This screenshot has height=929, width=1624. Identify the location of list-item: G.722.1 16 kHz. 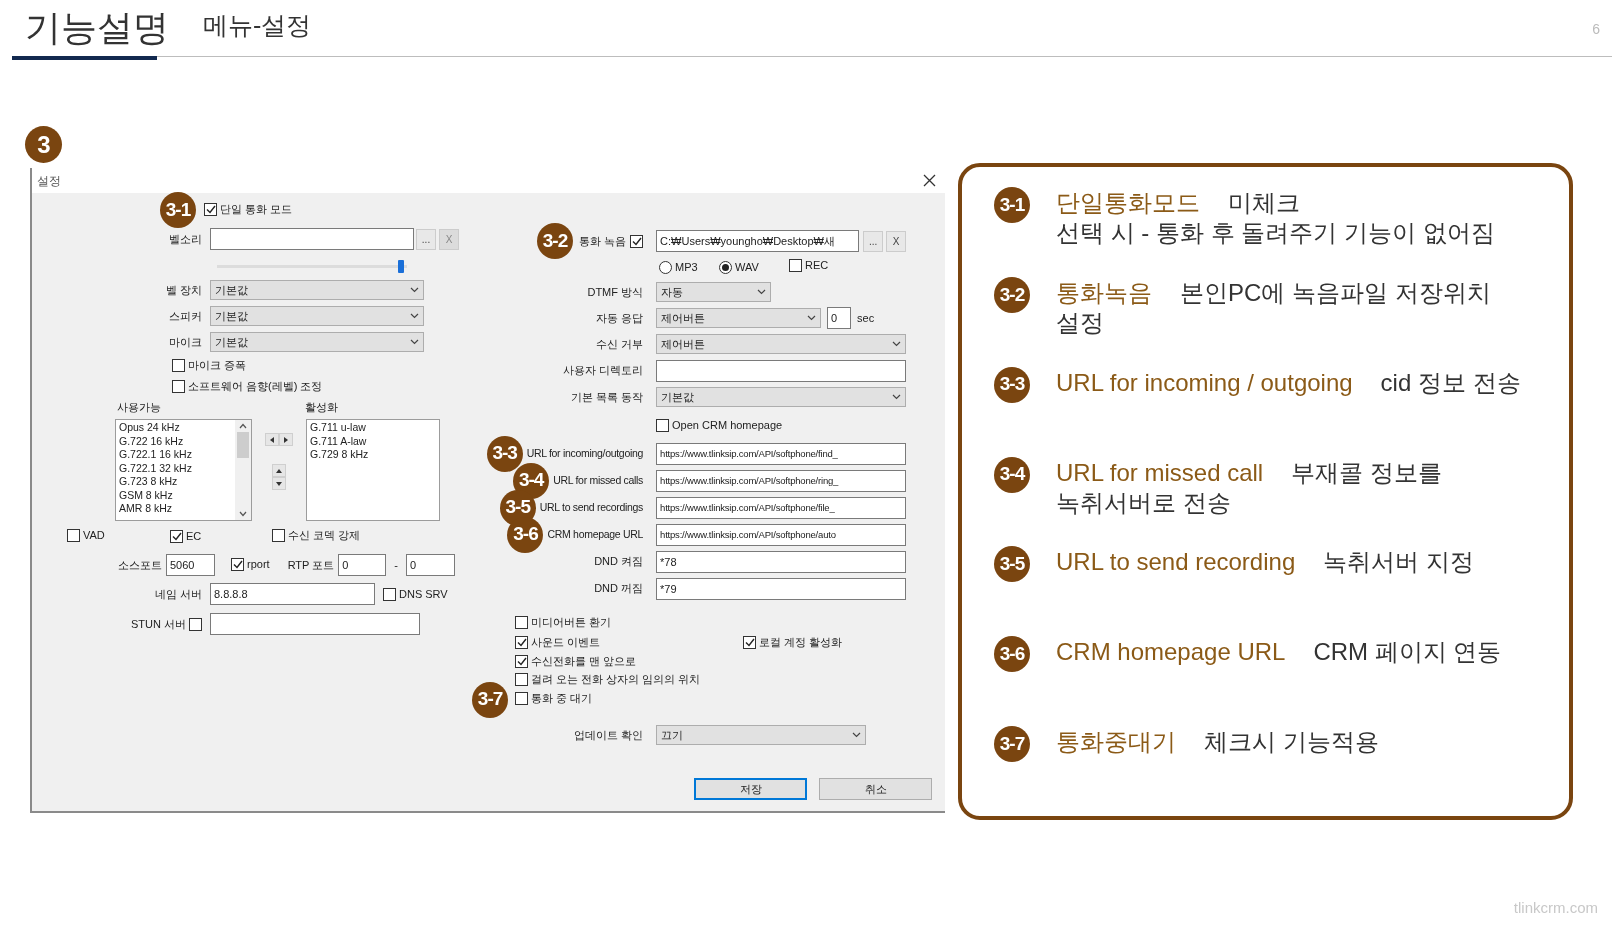
(177, 455).